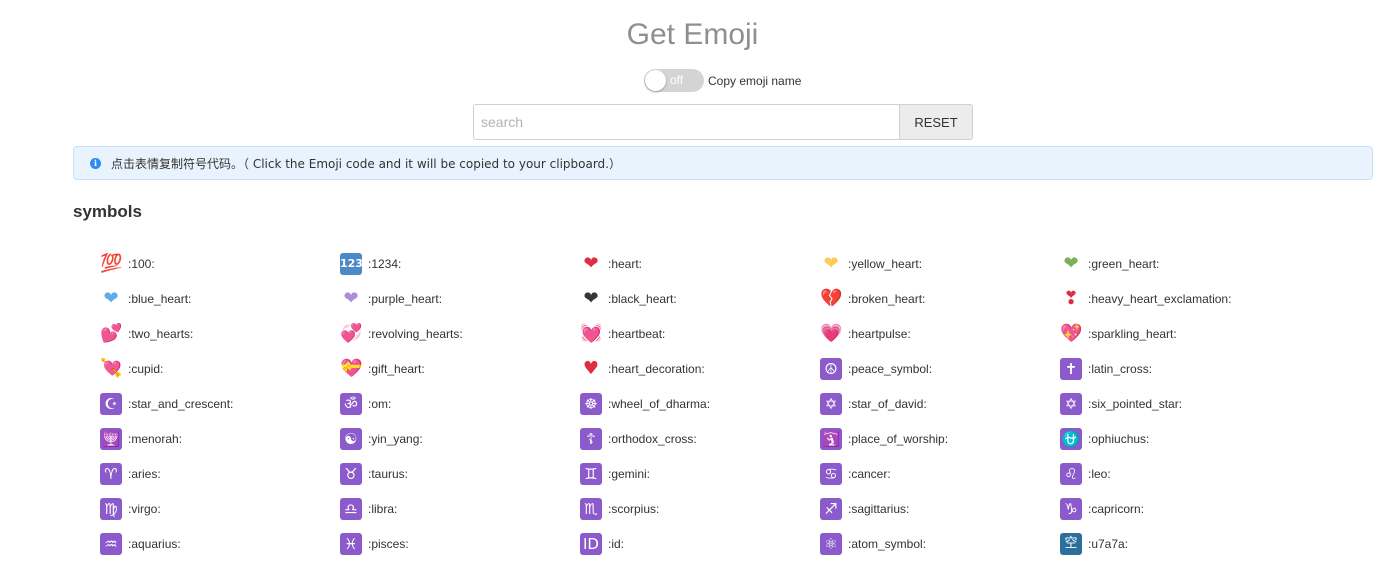  Describe the element at coordinates (1180, 509) in the screenshot. I see `emoji-item: ♑ :capricorn:` at that location.